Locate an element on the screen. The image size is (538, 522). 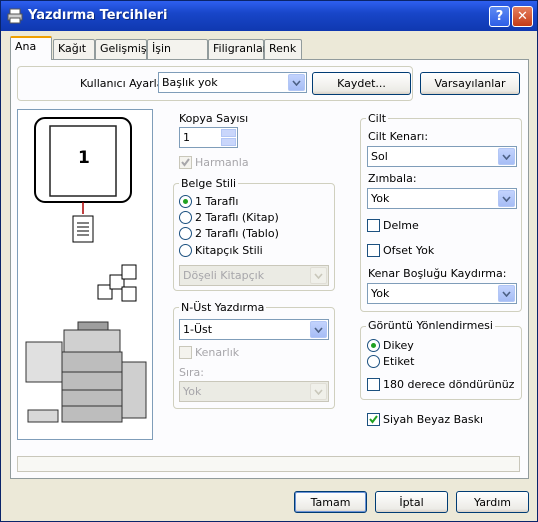
tab-filigranlar: Filigranlar is located at coordinates (238, 49).